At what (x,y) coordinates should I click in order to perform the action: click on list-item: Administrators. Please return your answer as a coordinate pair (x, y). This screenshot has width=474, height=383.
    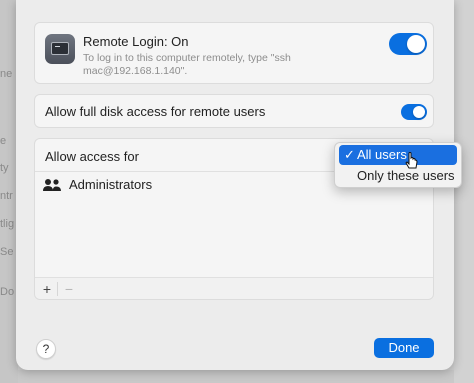
    Looking at the image, I should click on (143, 185).